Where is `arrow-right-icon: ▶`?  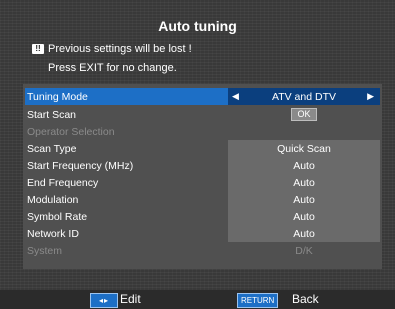
arrow-right-icon: ▶ is located at coordinates (370, 96).